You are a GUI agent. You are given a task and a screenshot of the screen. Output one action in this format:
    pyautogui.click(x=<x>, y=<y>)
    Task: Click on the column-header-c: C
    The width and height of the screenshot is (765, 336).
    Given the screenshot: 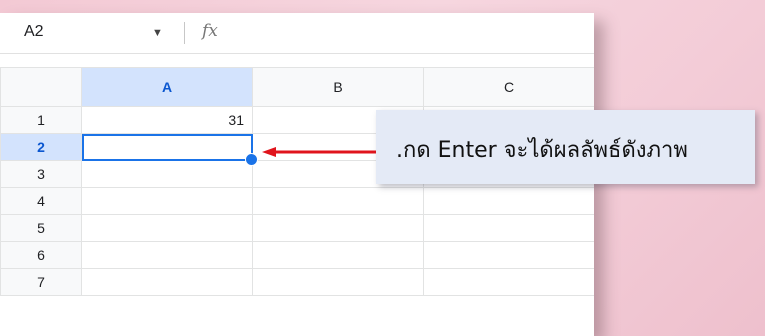 What is the action you would take?
    pyautogui.click(x=508, y=87)
    